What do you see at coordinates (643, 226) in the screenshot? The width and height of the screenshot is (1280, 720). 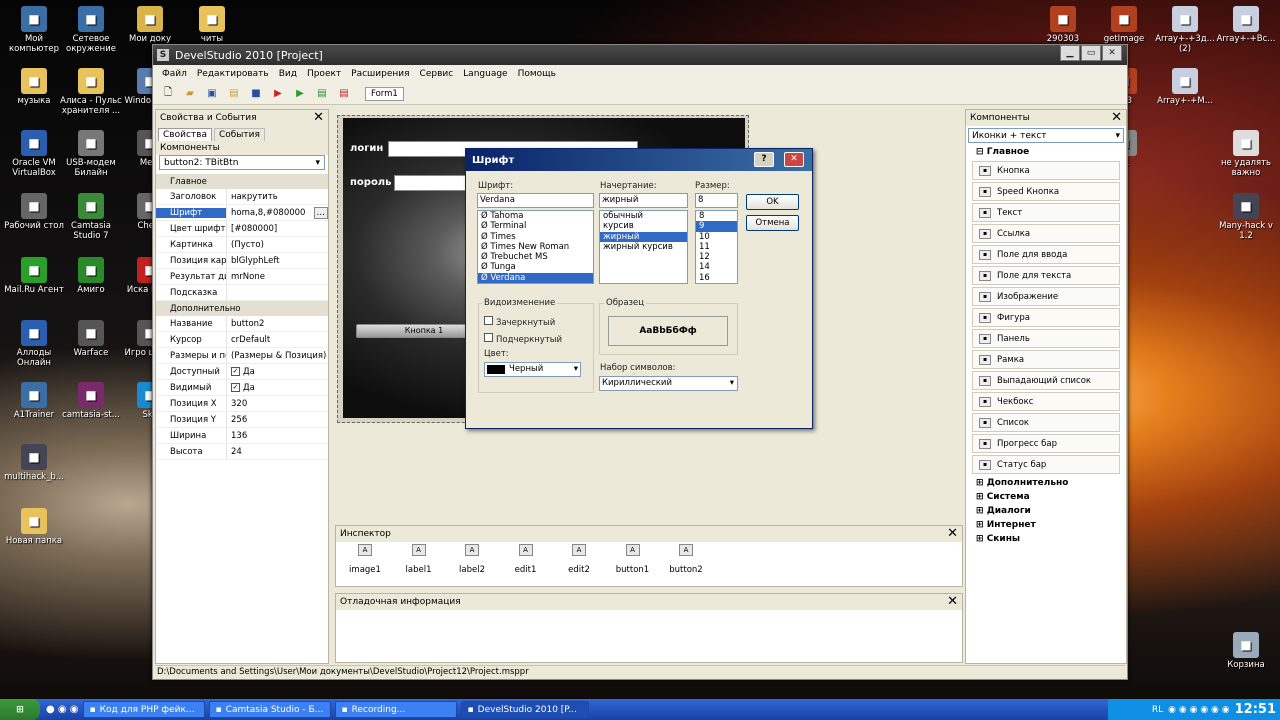 I see `style-list-item: курсив` at bounding box center [643, 226].